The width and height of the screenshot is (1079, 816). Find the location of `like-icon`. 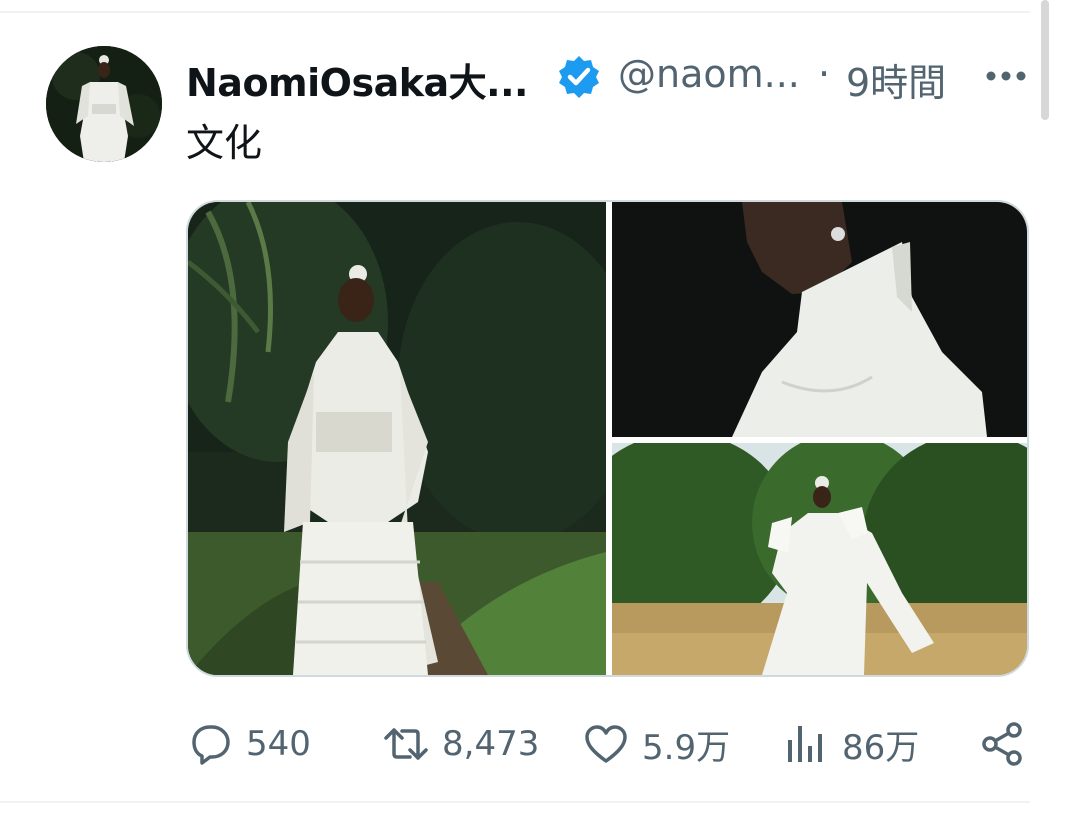

like-icon is located at coordinates (606, 744).